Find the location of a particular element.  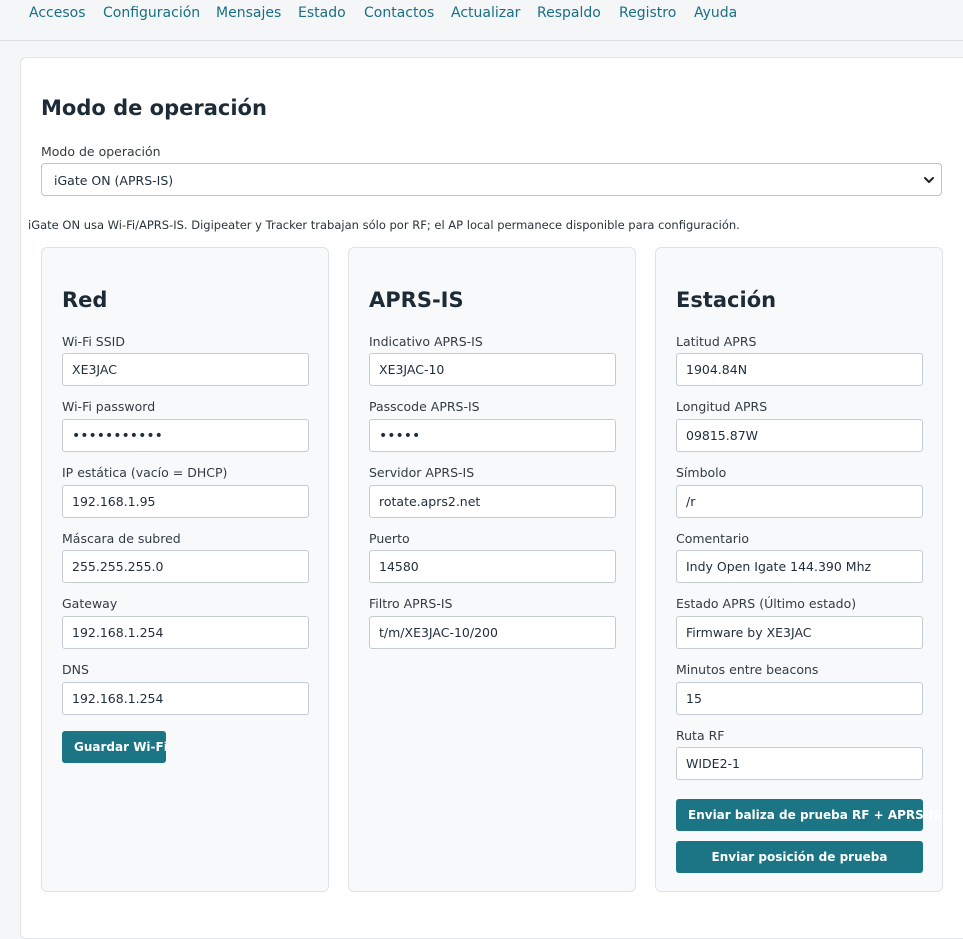

password-input is located at coordinates (185, 435).